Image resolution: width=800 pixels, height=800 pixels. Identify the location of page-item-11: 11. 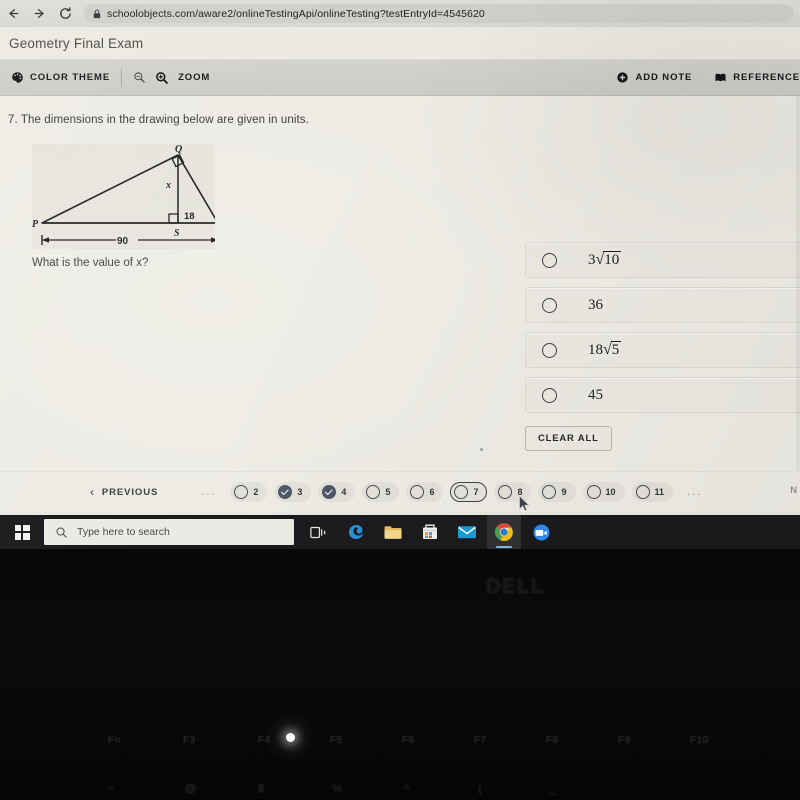
(652, 492).